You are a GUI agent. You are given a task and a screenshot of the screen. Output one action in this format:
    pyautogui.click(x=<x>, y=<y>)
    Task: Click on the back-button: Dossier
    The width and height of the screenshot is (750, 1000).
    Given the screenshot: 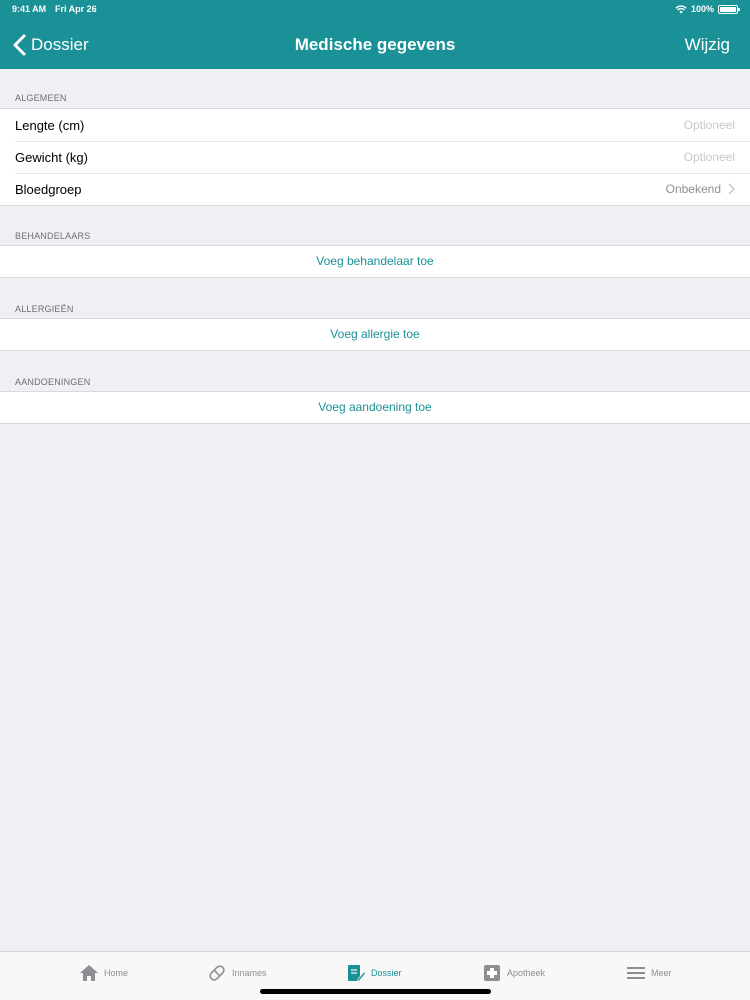 What is the action you would take?
    pyautogui.click(x=50, y=45)
    